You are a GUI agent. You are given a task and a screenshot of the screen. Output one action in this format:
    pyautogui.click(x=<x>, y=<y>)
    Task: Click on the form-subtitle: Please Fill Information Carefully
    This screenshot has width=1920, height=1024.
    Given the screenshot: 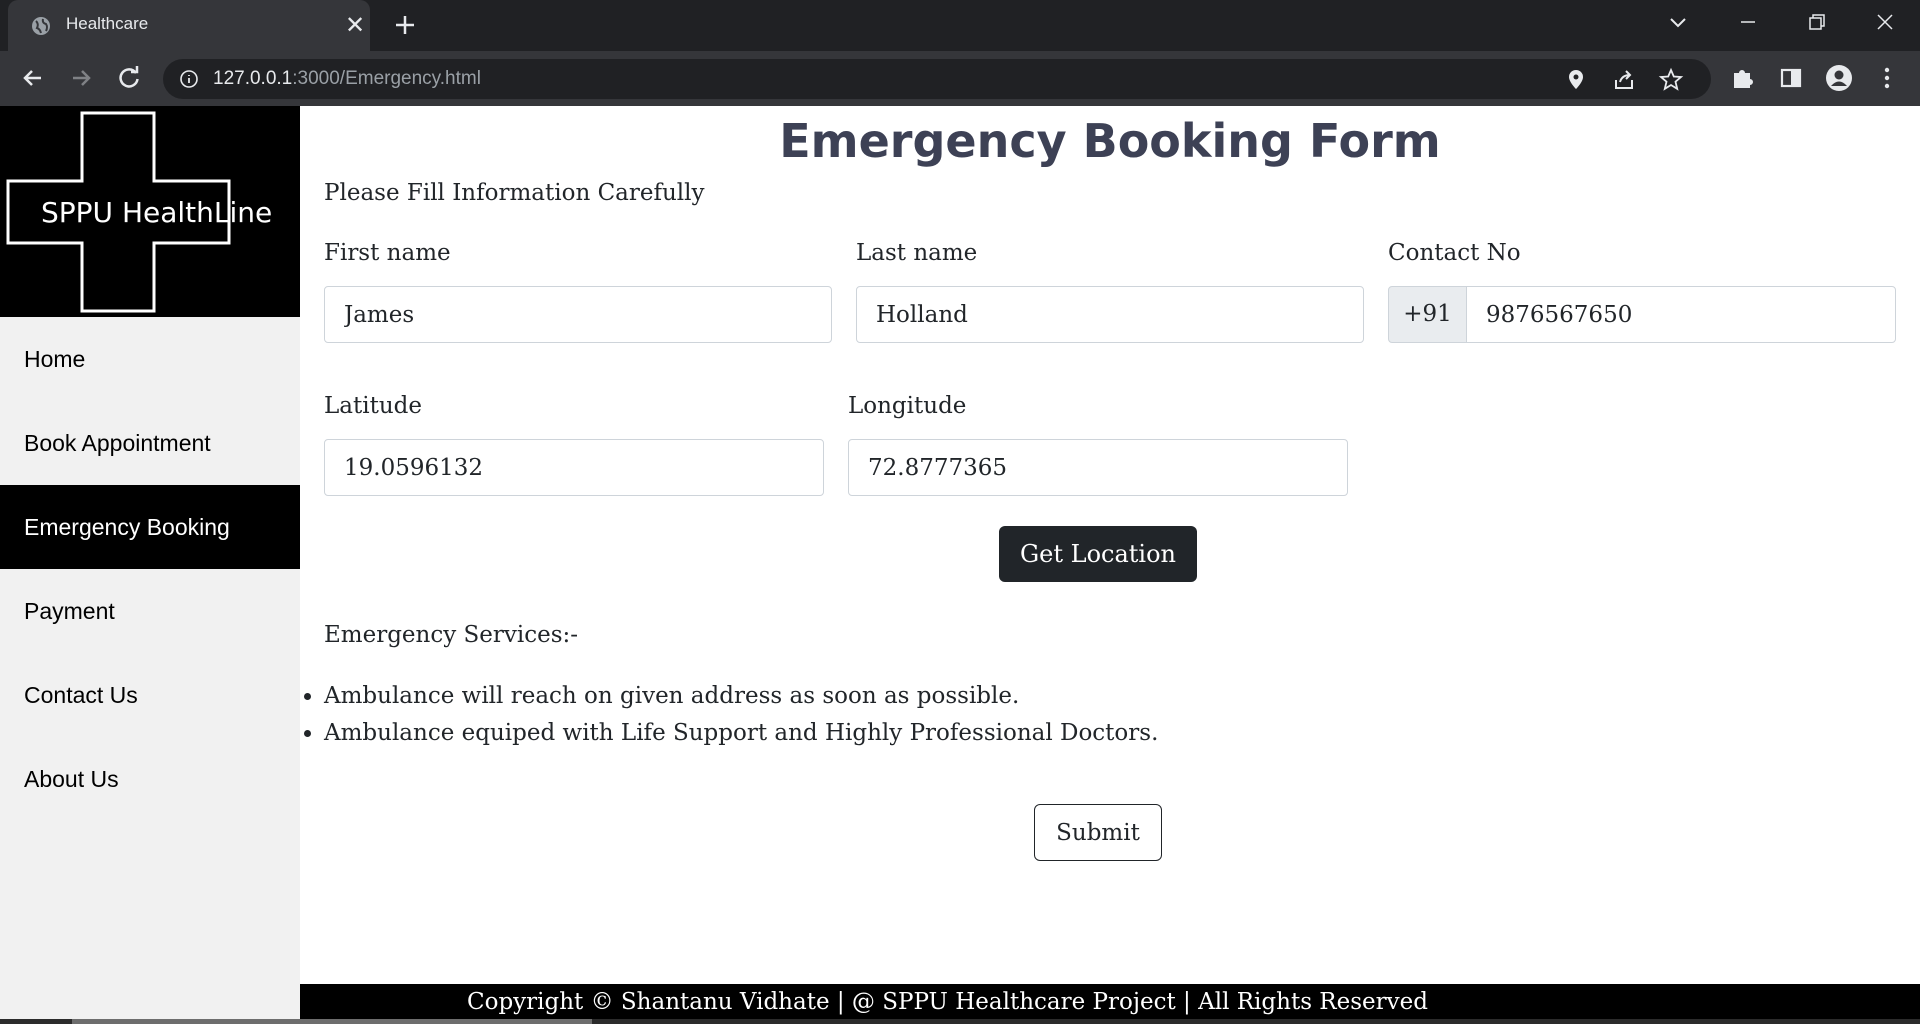 What is the action you would take?
    pyautogui.click(x=514, y=193)
    